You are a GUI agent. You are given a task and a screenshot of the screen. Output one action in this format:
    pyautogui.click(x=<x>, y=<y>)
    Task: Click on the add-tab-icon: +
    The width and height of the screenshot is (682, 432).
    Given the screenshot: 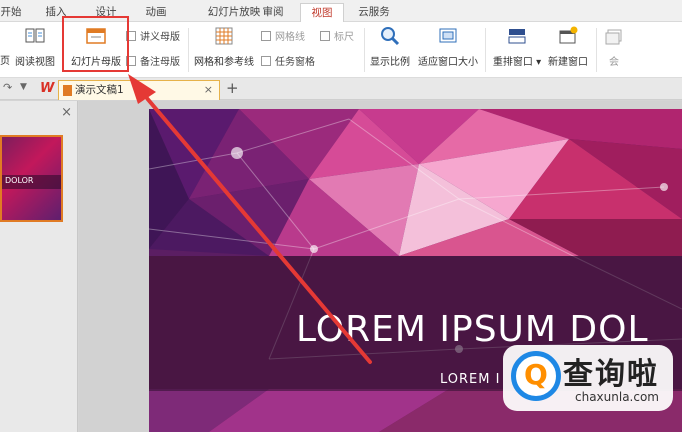 What is the action you would take?
    pyautogui.click(x=232, y=88)
    